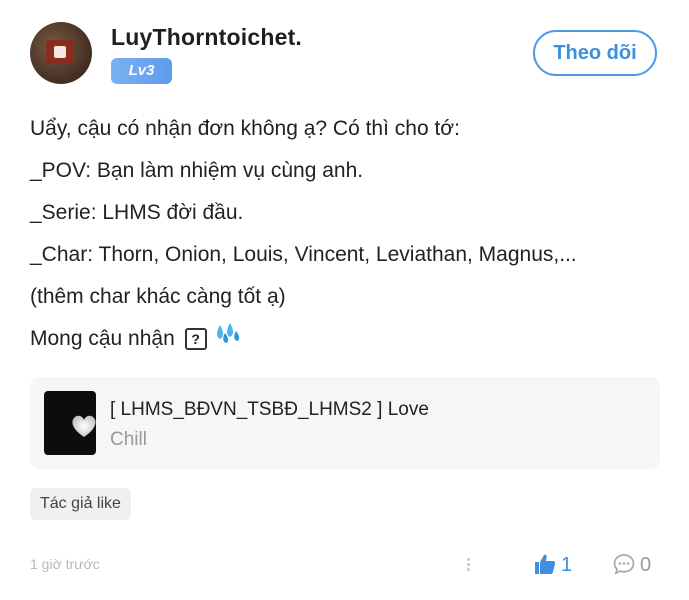  Describe the element at coordinates (269, 409) in the screenshot. I see `music-title: [ LHMS_BĐVN_TSBĐ_LHMS2 ] Love` at that location.